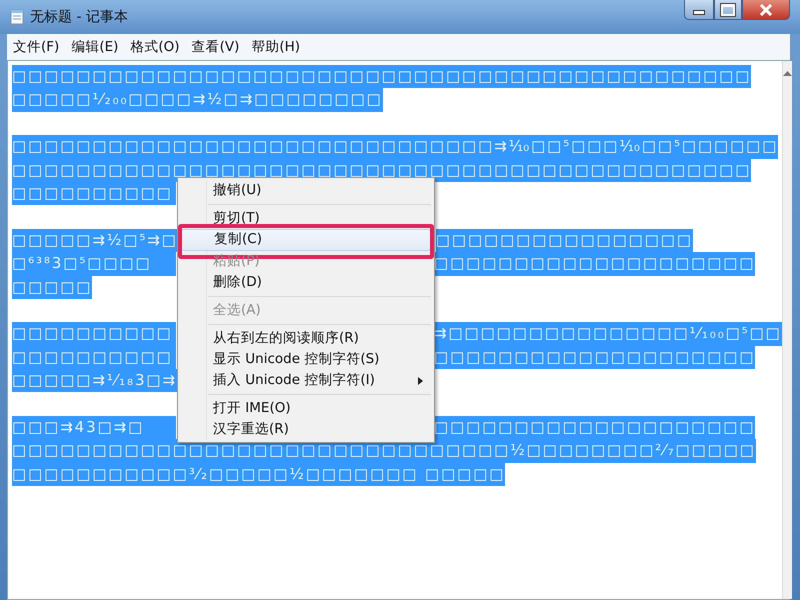  Describe the element at coordinates (259, 474) in the screenshot. I see `selected-text: □□□□□□□□□□□³⁄₂□□□□□½□□□□□□□ □□□□□` at that location.